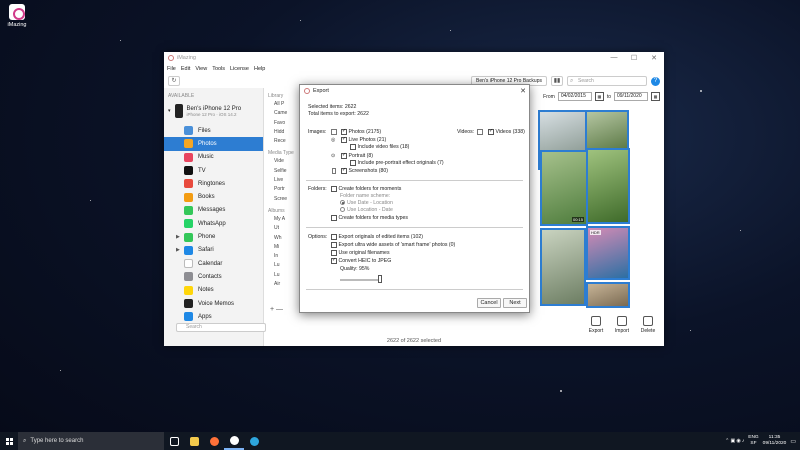  I want to click on menu-edit: Edit, so click(185, 69).